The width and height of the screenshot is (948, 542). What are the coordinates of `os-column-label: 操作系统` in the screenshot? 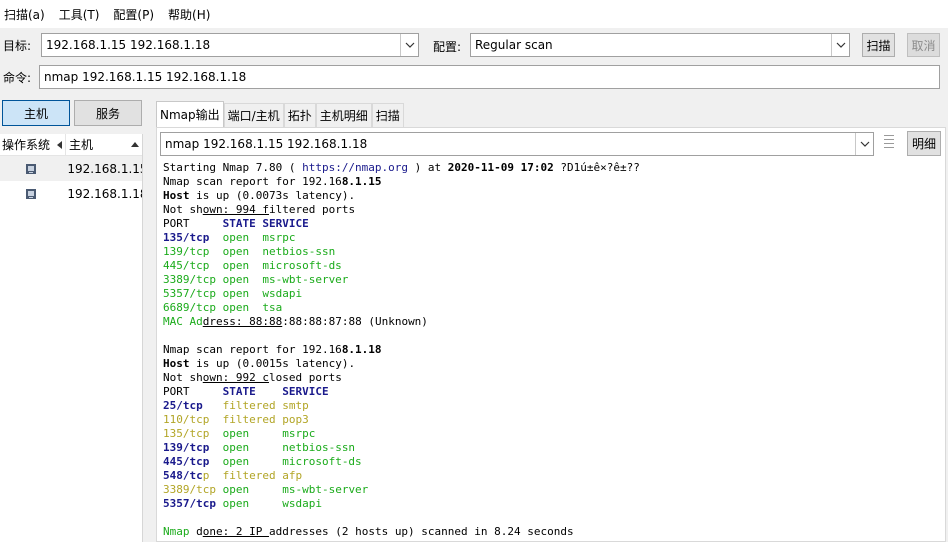 It's located at (26, 145).